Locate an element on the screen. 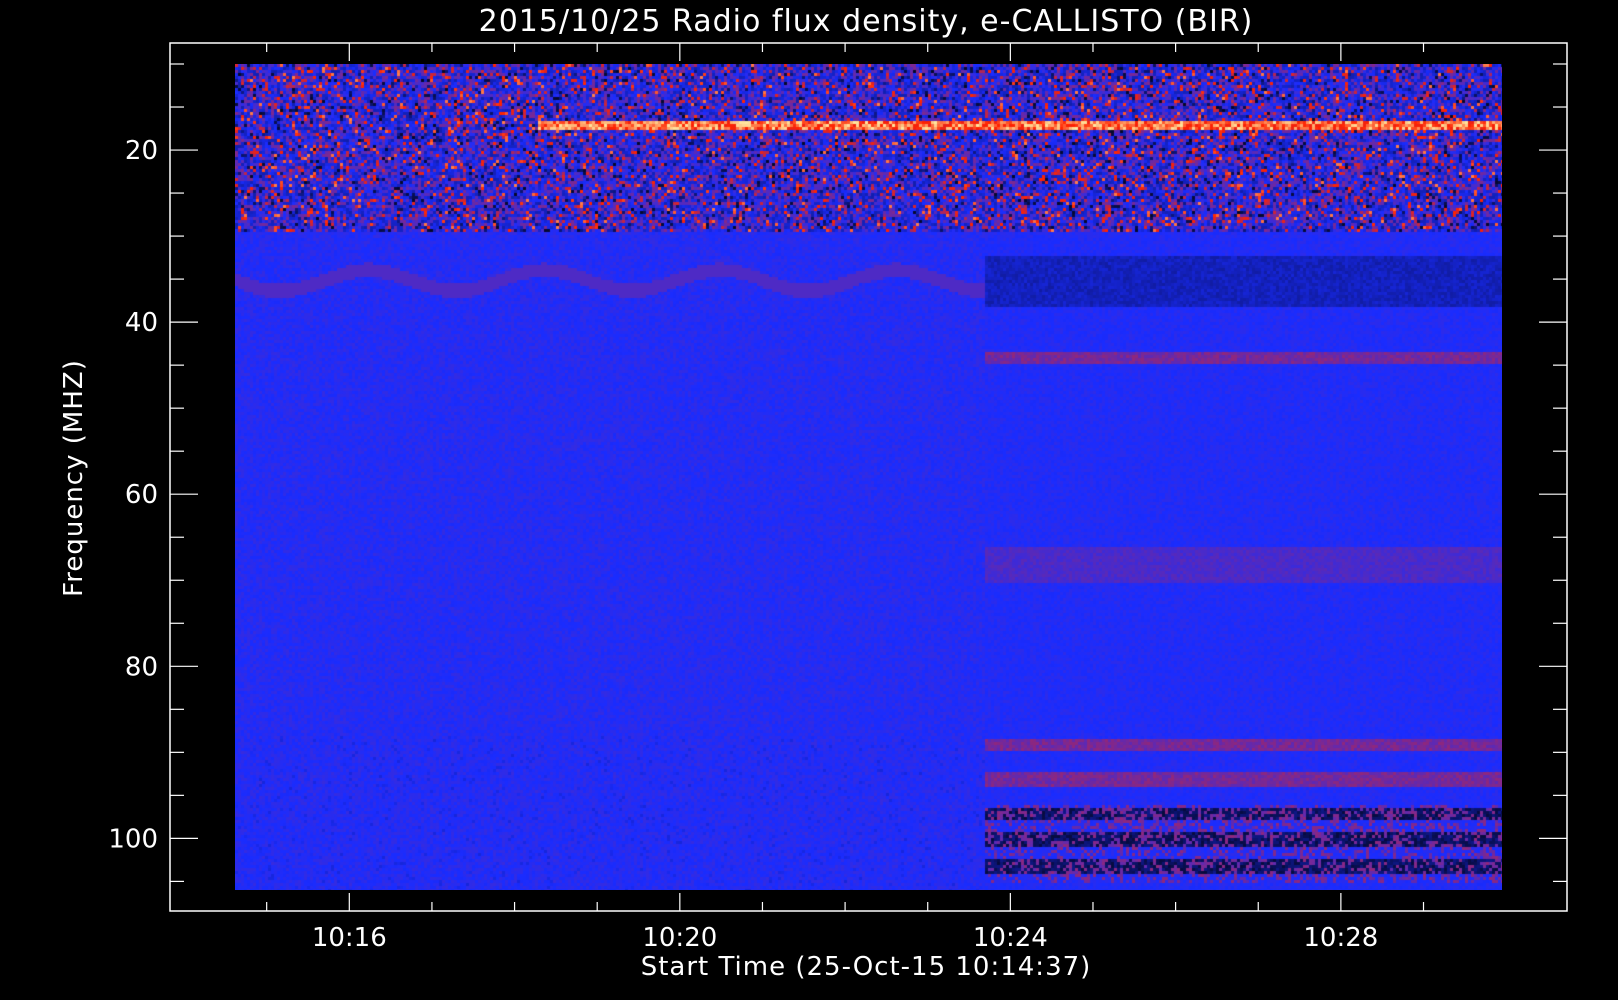 Image resolution: width=1618 pixels, height=1000 pixels. y-tick-label: 80 is located at coordinates (141, 667).